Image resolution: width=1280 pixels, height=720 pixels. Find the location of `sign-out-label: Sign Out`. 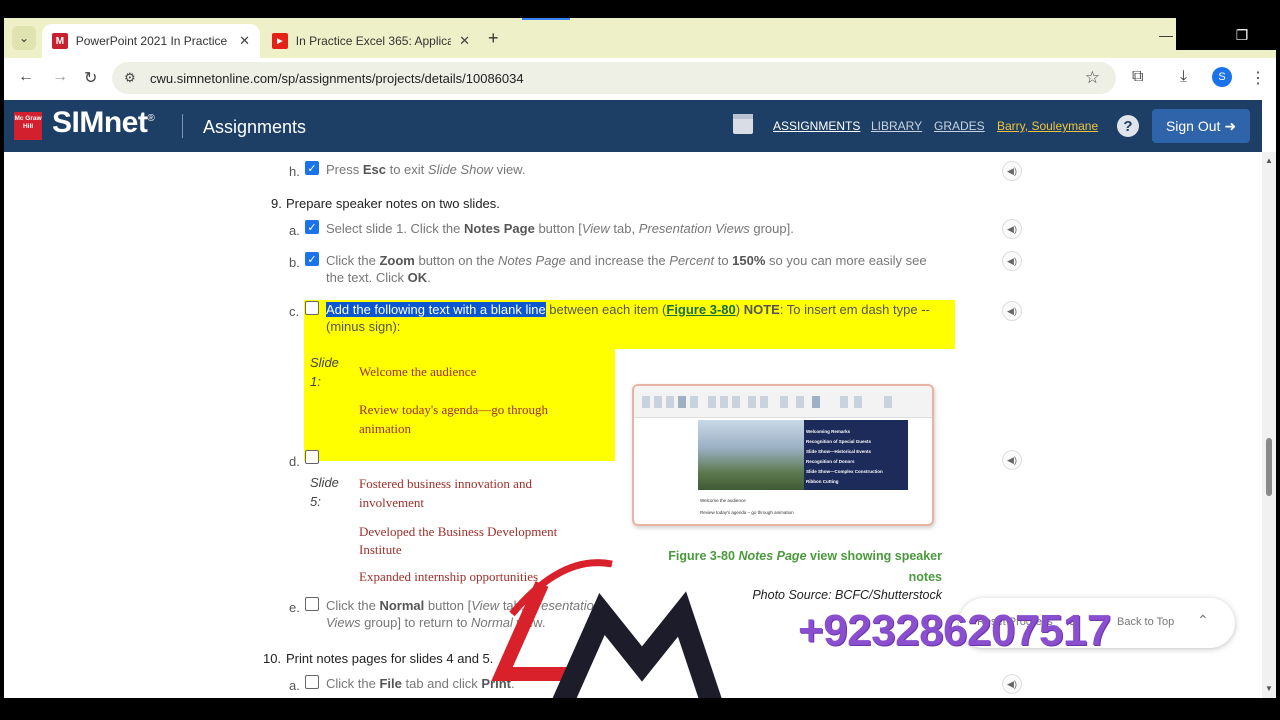

sign-out-label: Sign Out is located at coordinates (1193, 126).